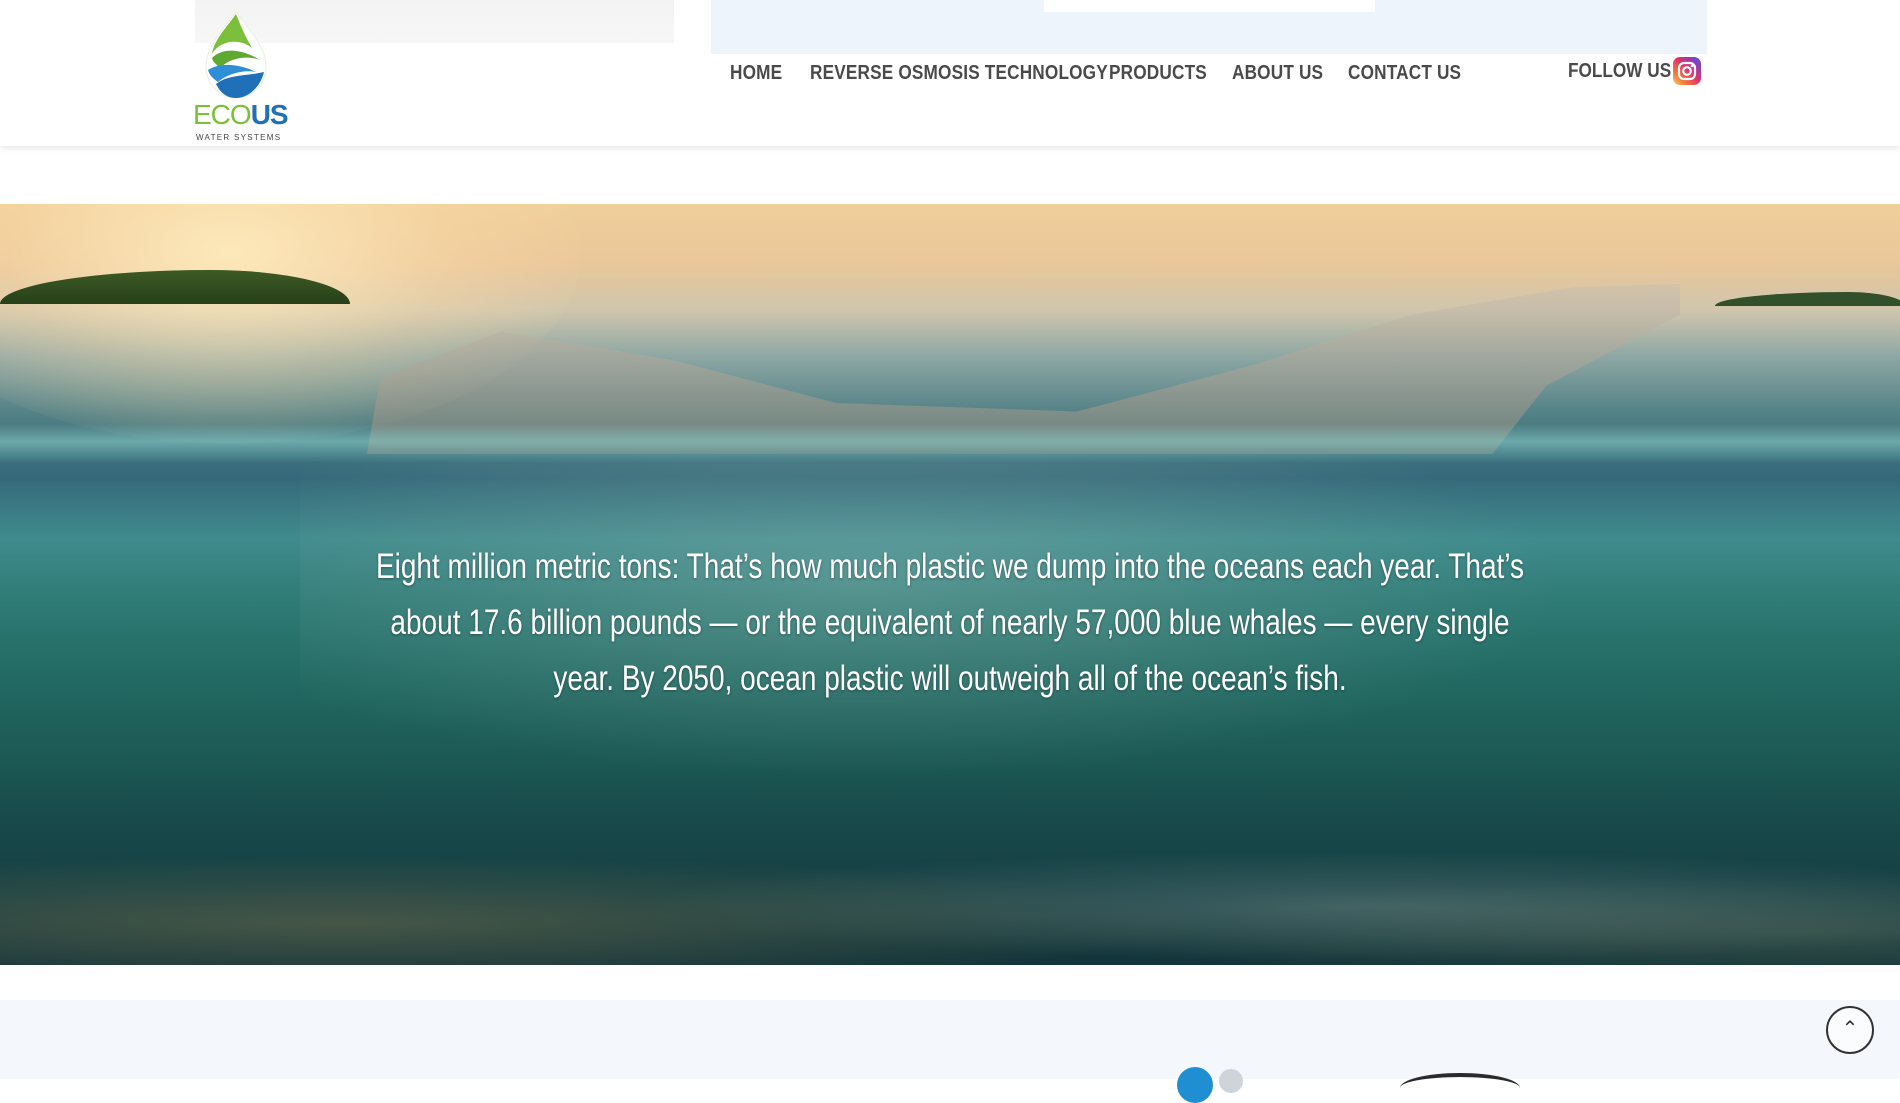 The width and height of the screenshot is (1900, 1103). What do you see at coordinates (1209, 6) in the screenshot?
I see `search-input` at bounding box center [1209, 6].